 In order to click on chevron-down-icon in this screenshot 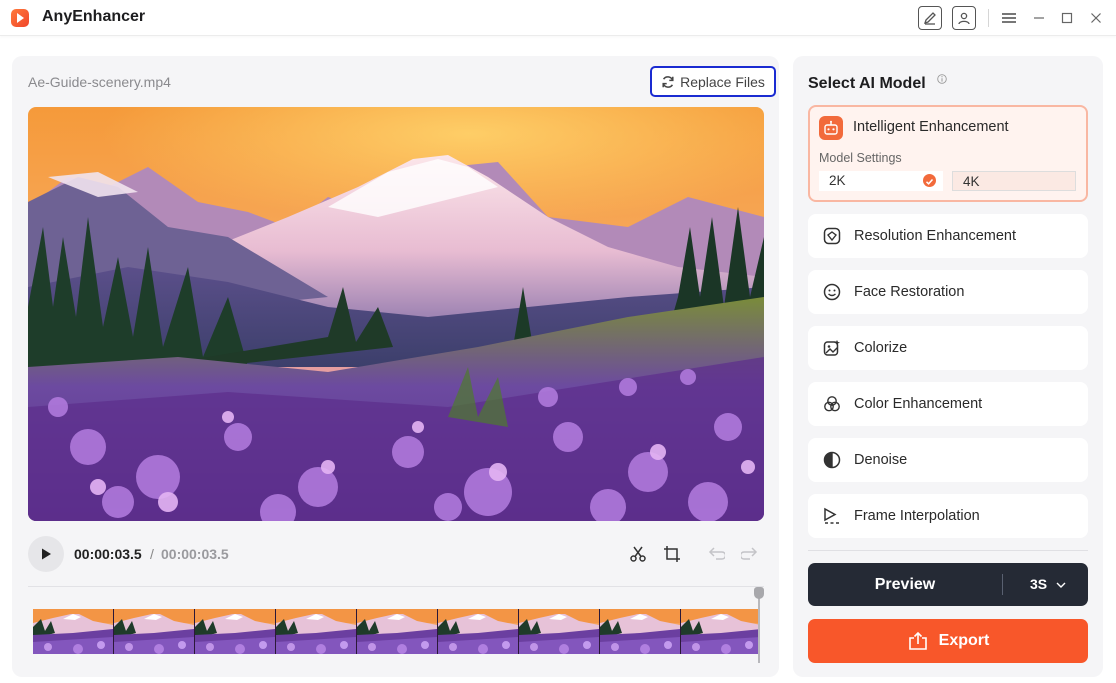, I will do `click(1061, 587)`.